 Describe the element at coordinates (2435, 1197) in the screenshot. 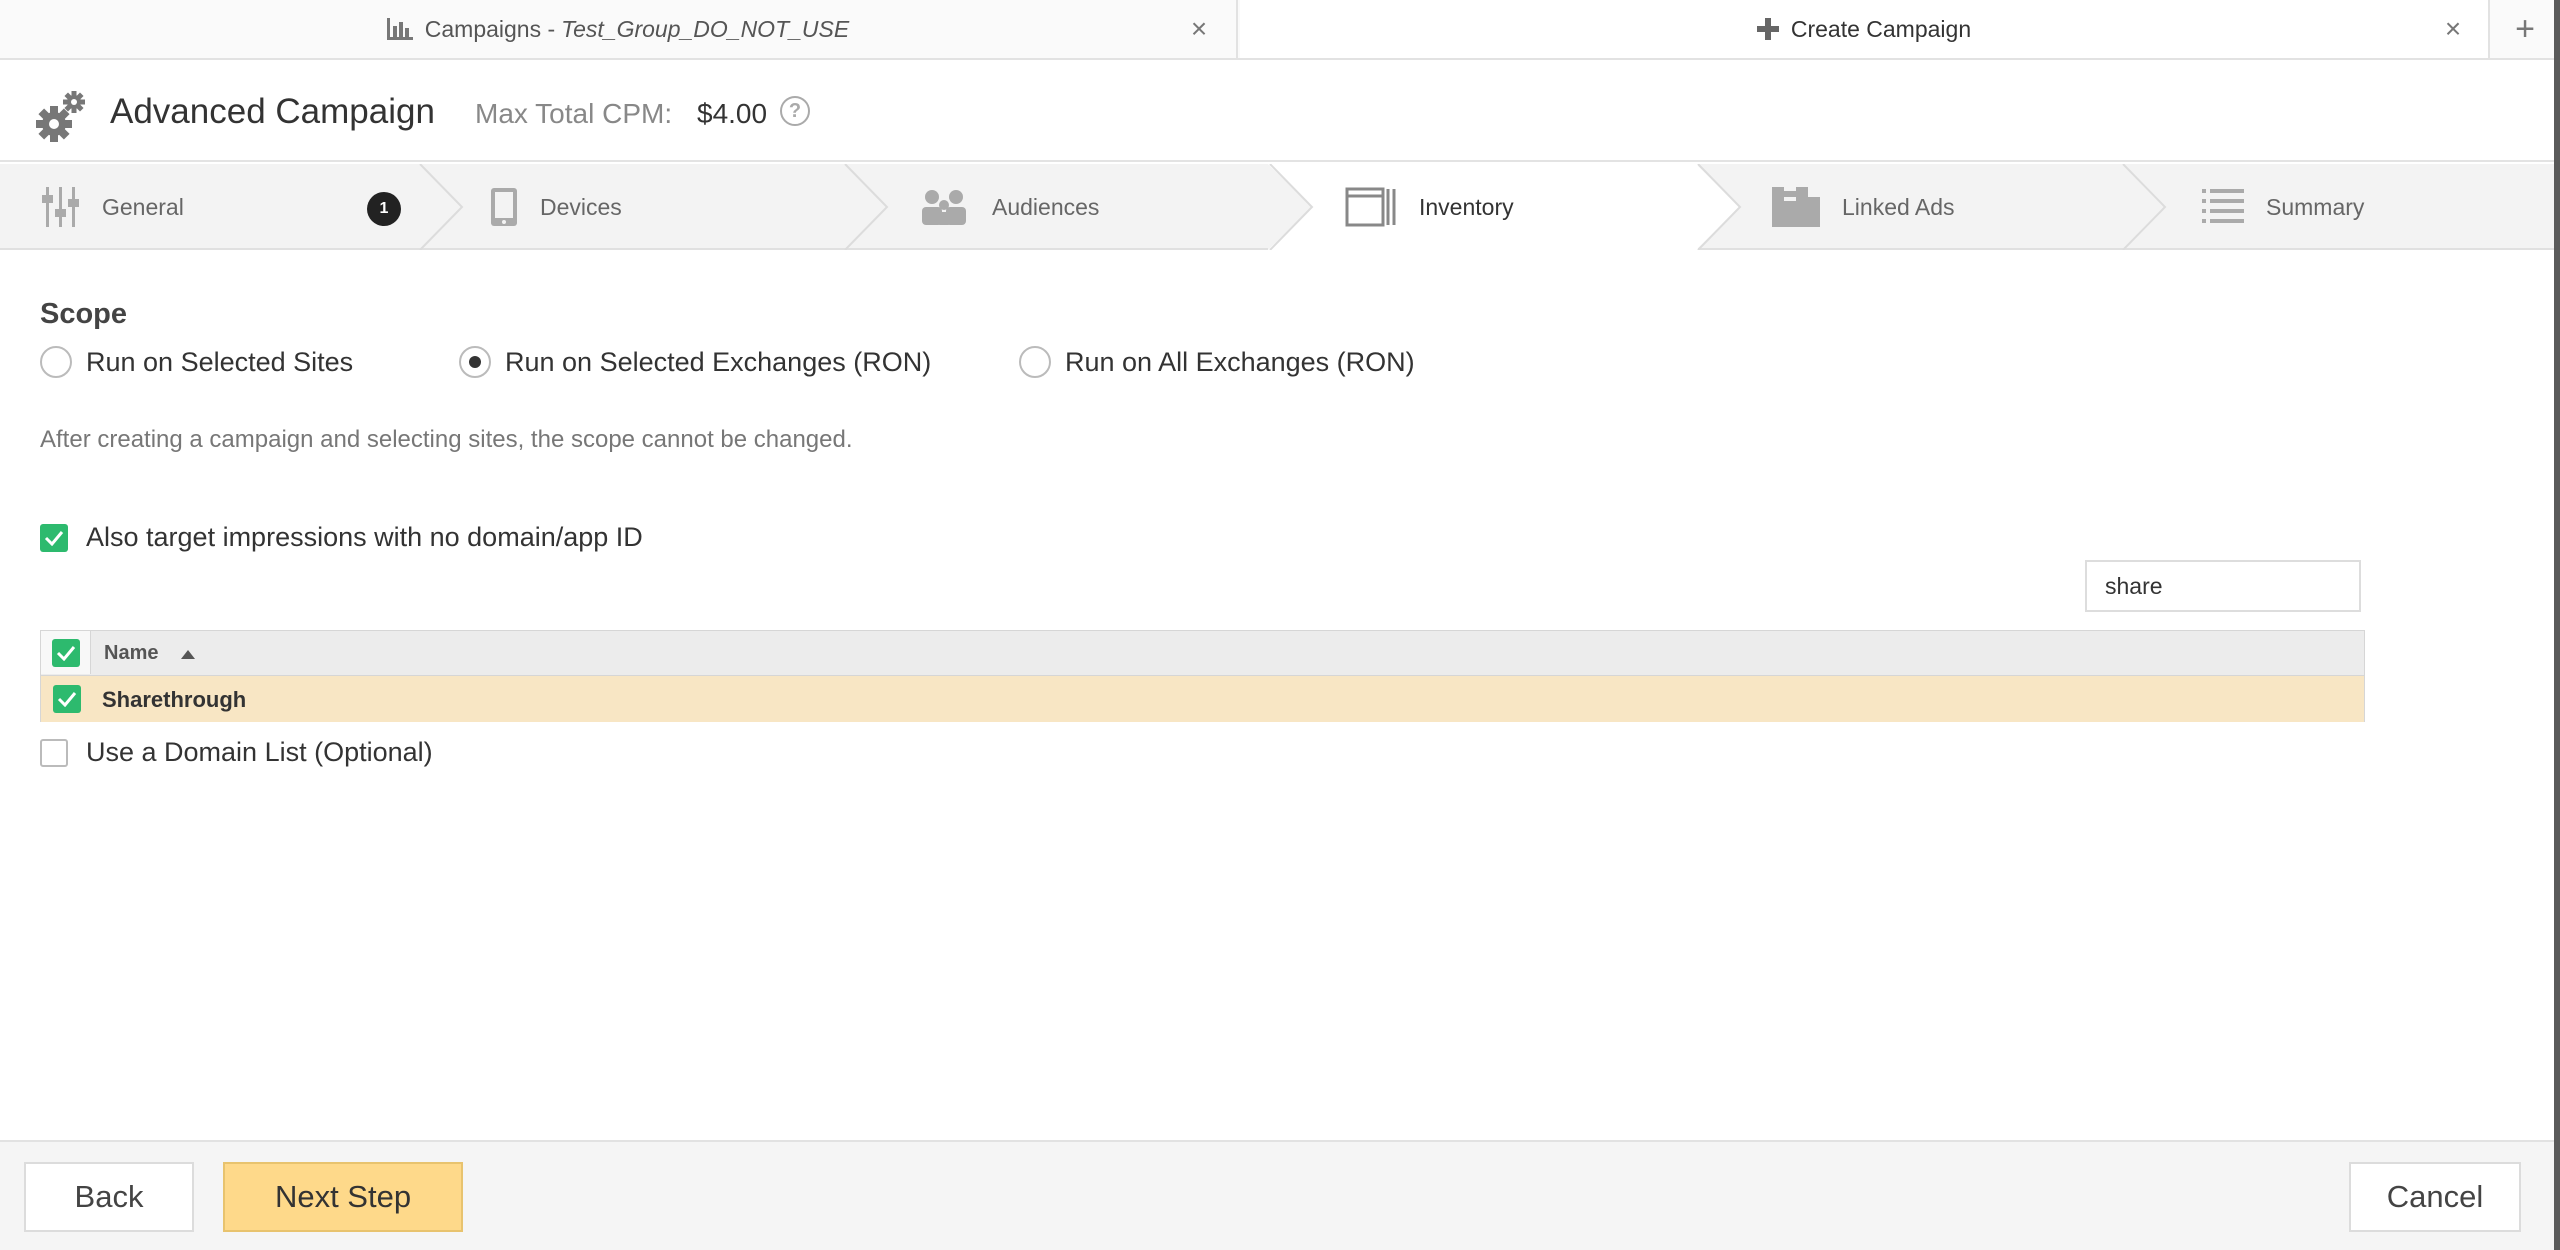

I see `cancel-button: Cancel` at that location.